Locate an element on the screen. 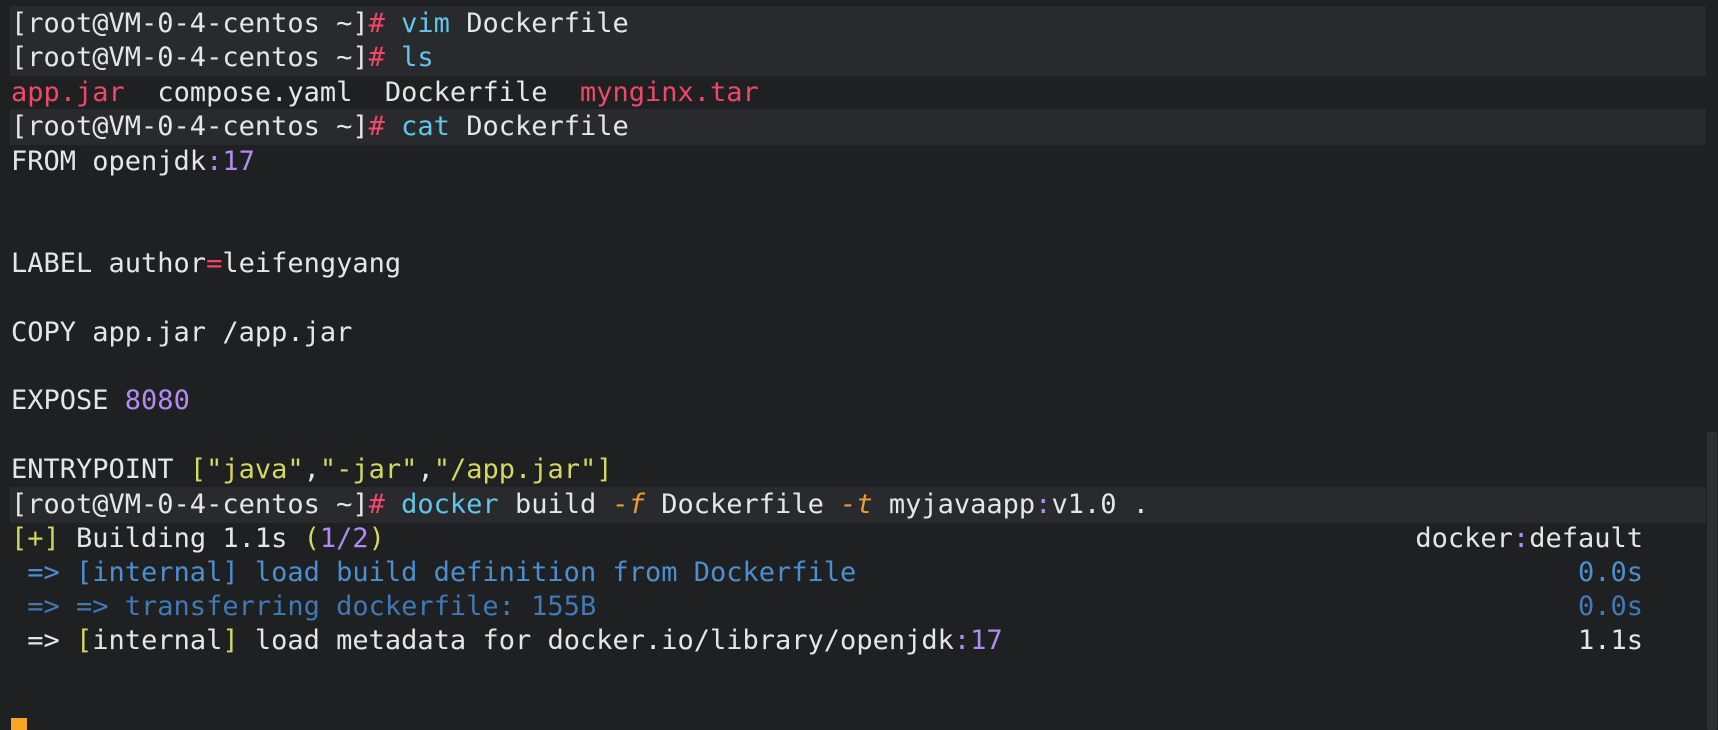 This screenshot has width=1718, height=730. dockerfile-copy-line: COPY app.jar /app.jar is located at coordinates (181, 333).